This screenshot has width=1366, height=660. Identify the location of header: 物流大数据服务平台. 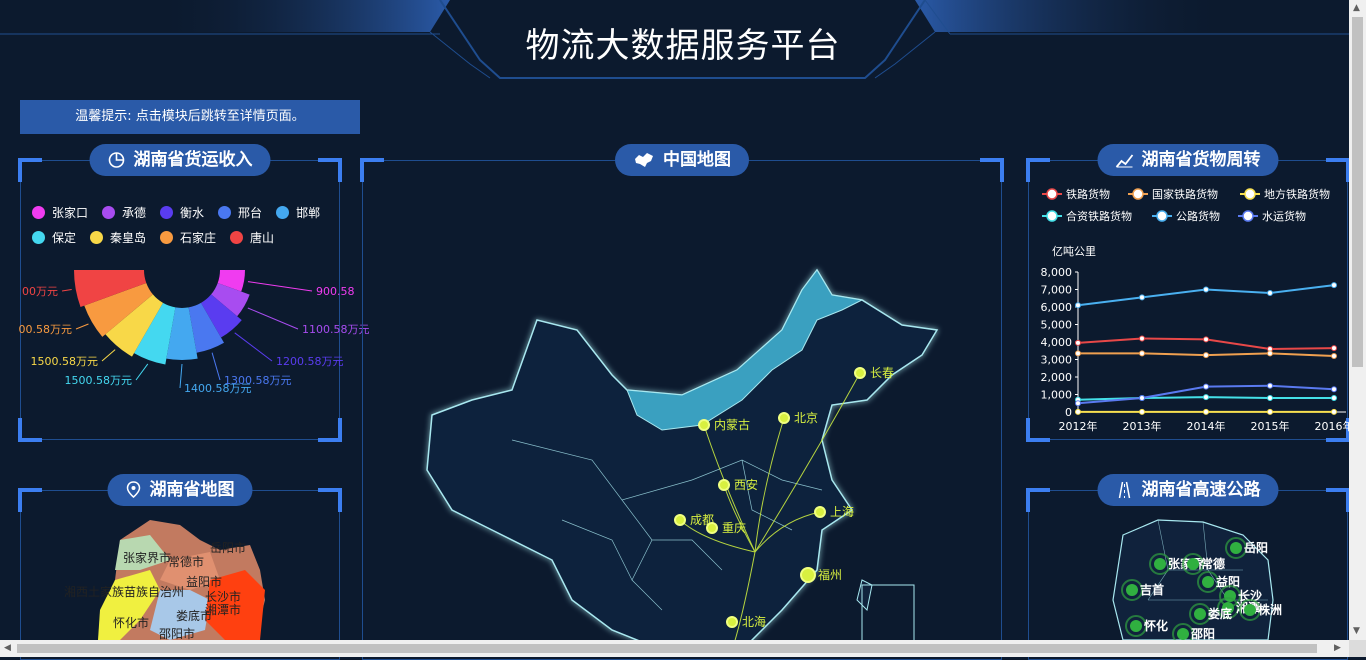
(683, 40).